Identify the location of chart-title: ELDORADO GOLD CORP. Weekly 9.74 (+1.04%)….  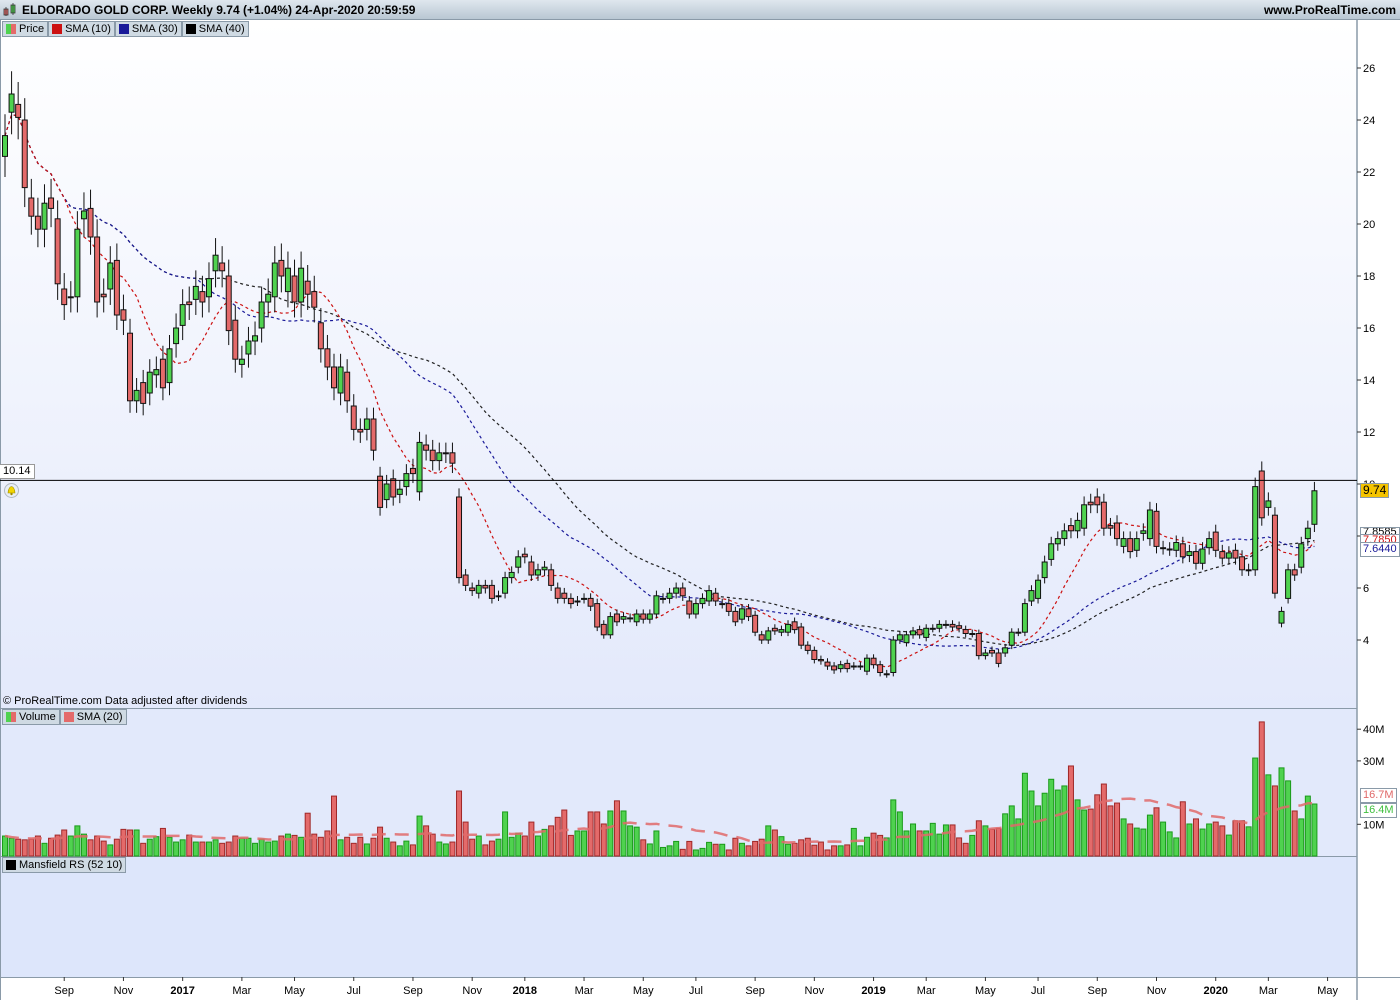
(219, 10).